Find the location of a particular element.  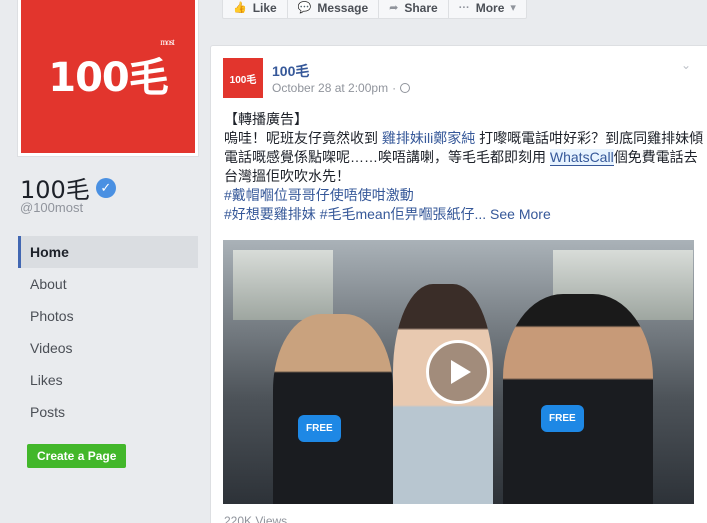

post-meta: October 28 at 2:00pm · is located at coordinates (341, 88).